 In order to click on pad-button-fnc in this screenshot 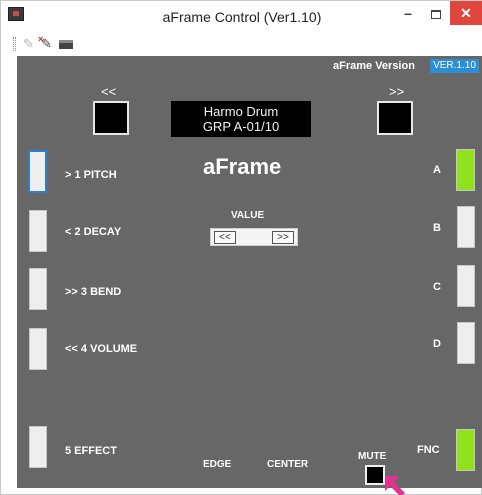, I will do `click(465, 450)`.